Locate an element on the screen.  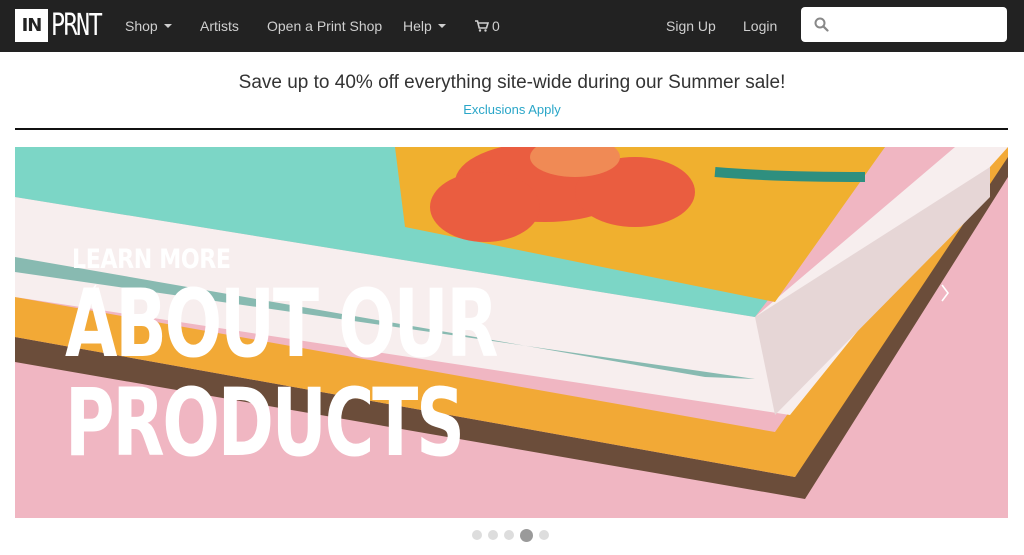
nav-help-label: Help is located at coordinates (417, 26).